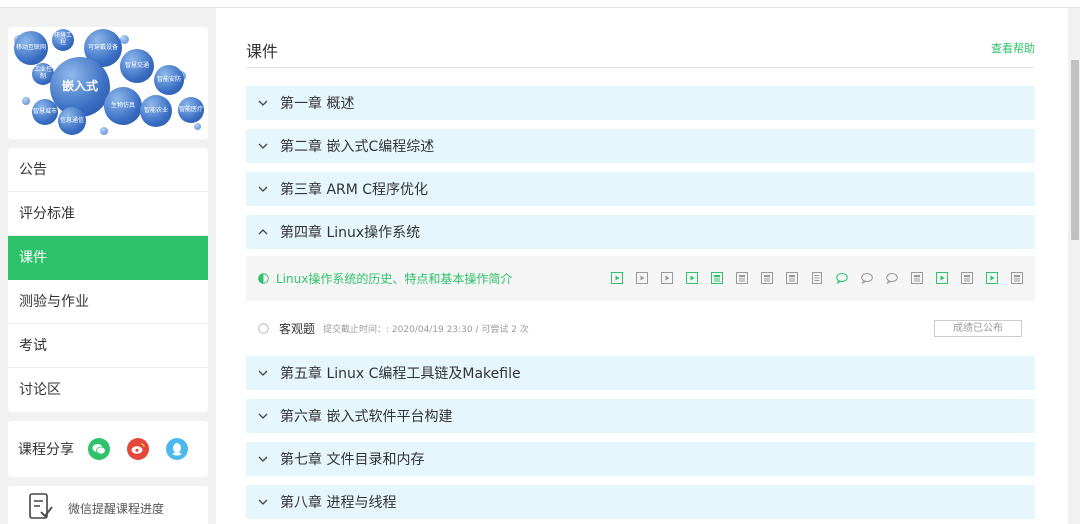 The width and height of the screenshot is (1080, 524). Describe the element at coordinates (640, 189) in the screenshot. I see `chapter-row: 第三章 ARM C程序优化` at that location.